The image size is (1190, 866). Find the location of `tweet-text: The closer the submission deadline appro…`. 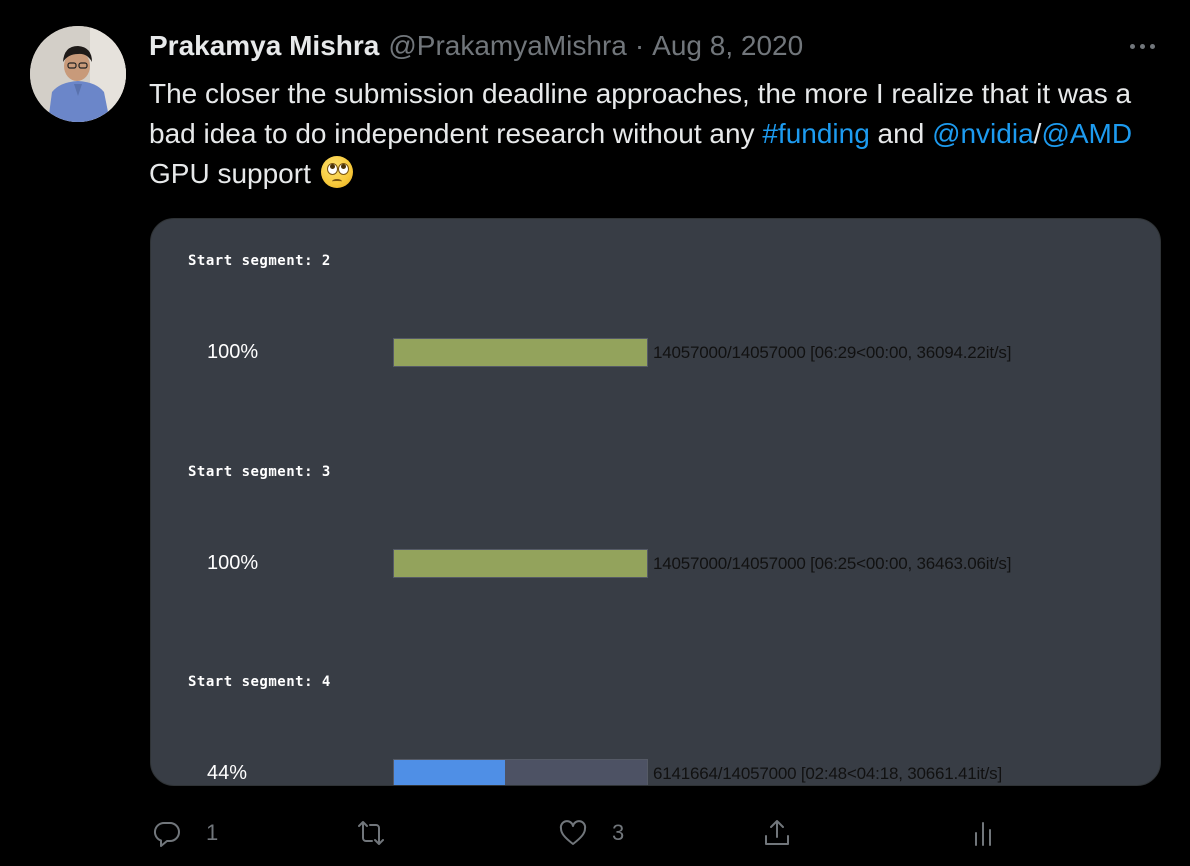

tweet-text: The closer the submission deadline appro… is located at coordinates (644, 134).